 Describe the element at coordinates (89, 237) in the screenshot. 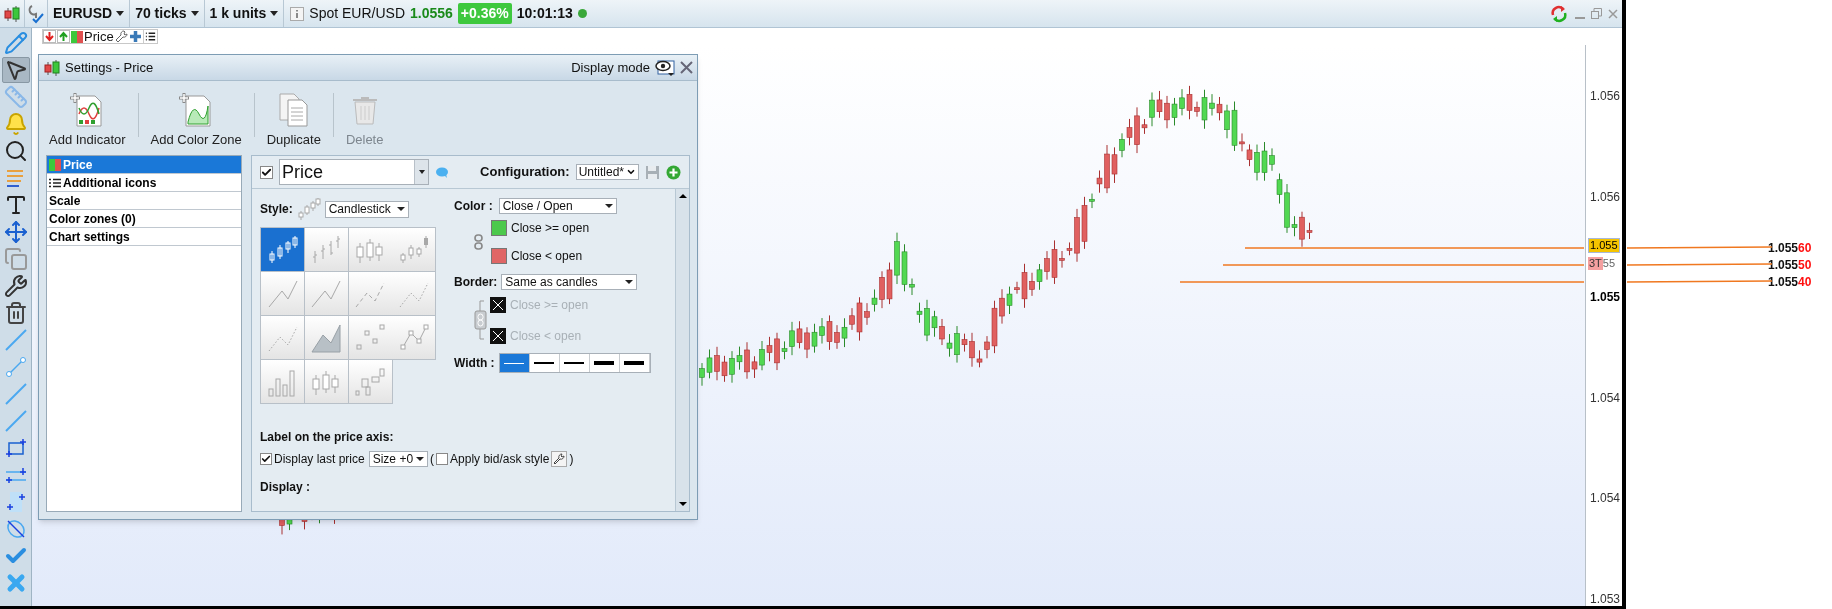

I see `nav-item-label: Chart settings` at that location.